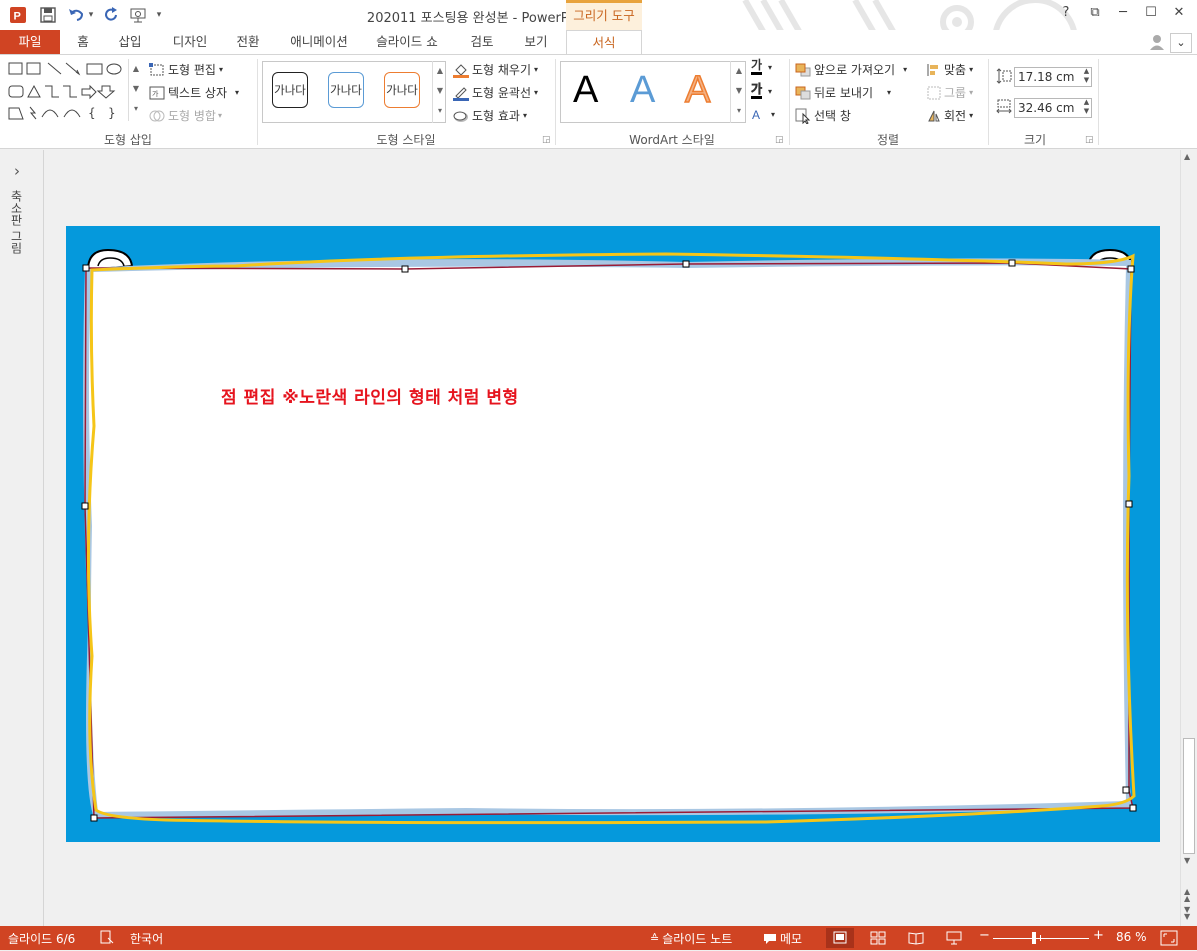 This screenshot has width=1197, height=951. I want to click on shape-gallery-scroll: ▲ ▼ ▾, so click(135, 90).